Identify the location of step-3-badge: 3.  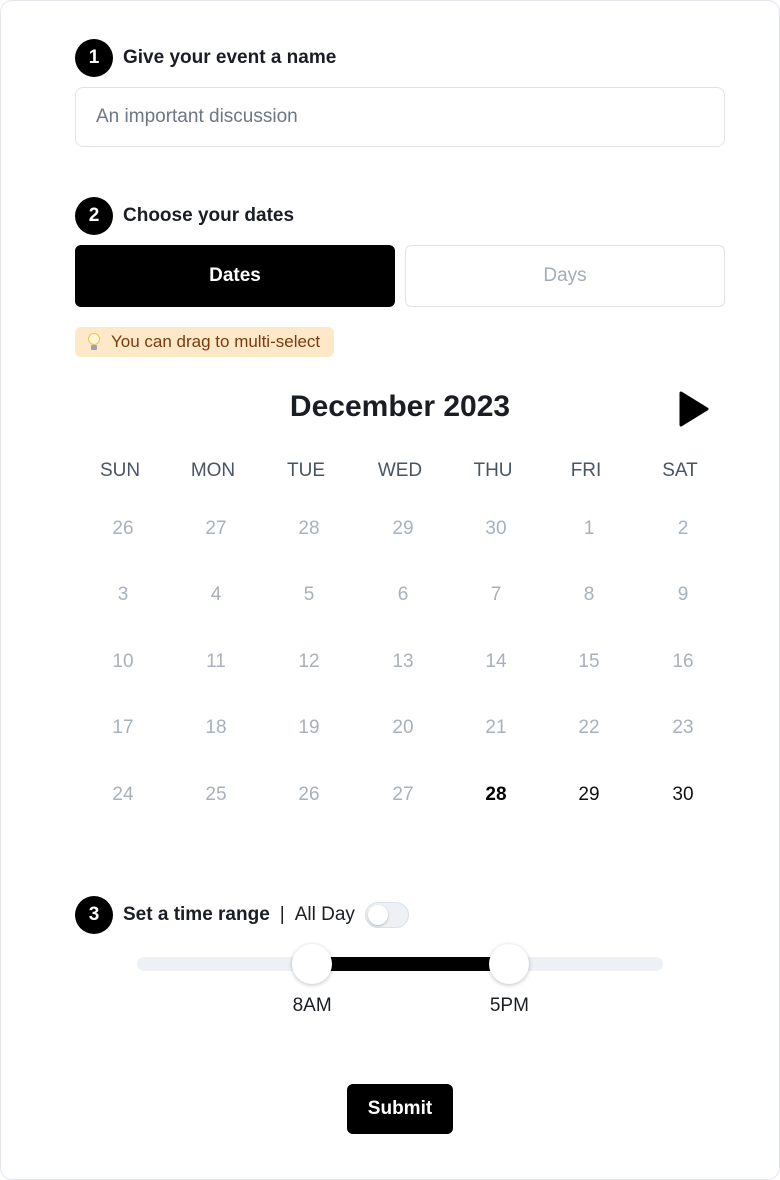
(94, 915).